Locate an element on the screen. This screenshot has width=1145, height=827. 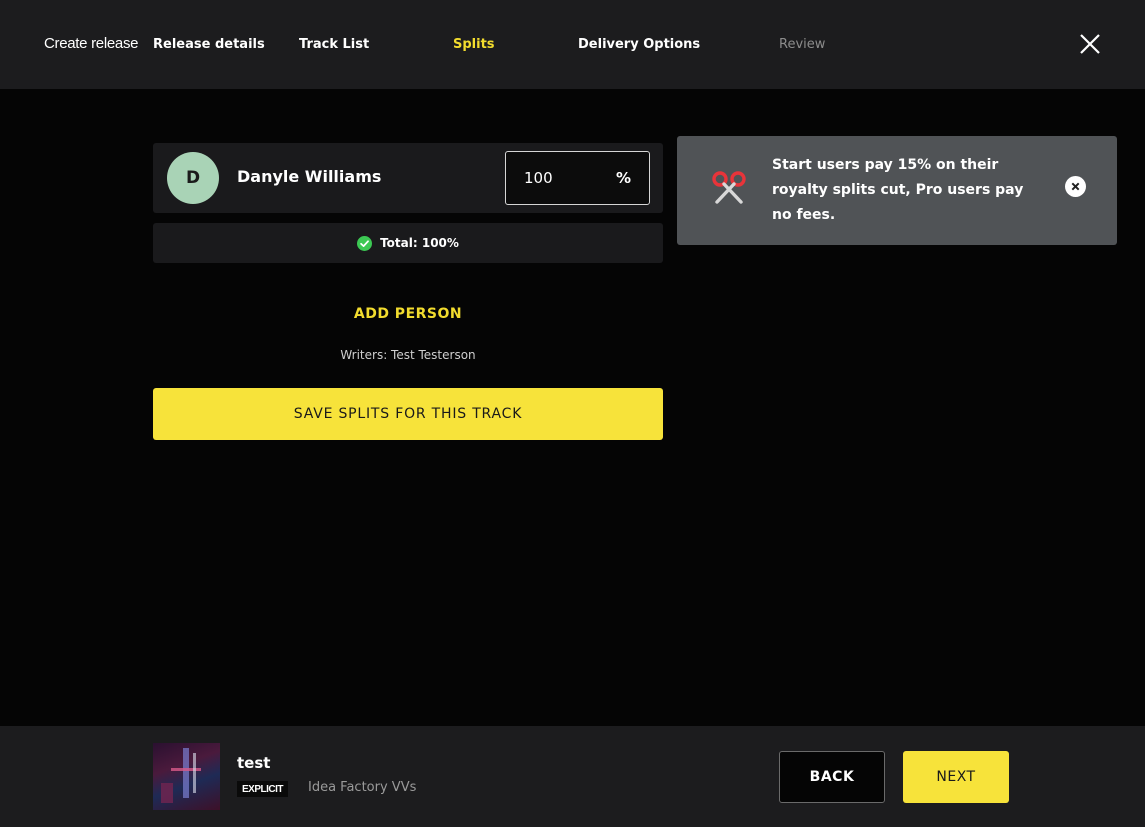
explicit-badge: EXPLICIT is located at coordinates (263, 789).